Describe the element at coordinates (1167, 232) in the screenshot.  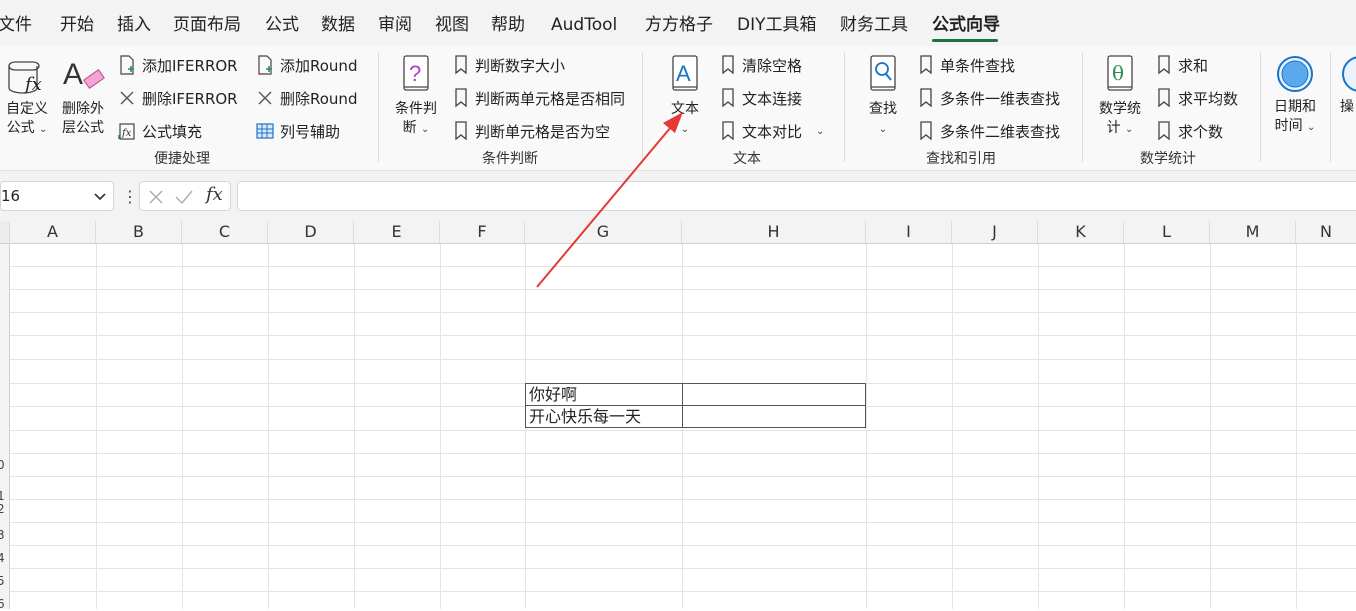
I see `column-header-l: L` at that location.